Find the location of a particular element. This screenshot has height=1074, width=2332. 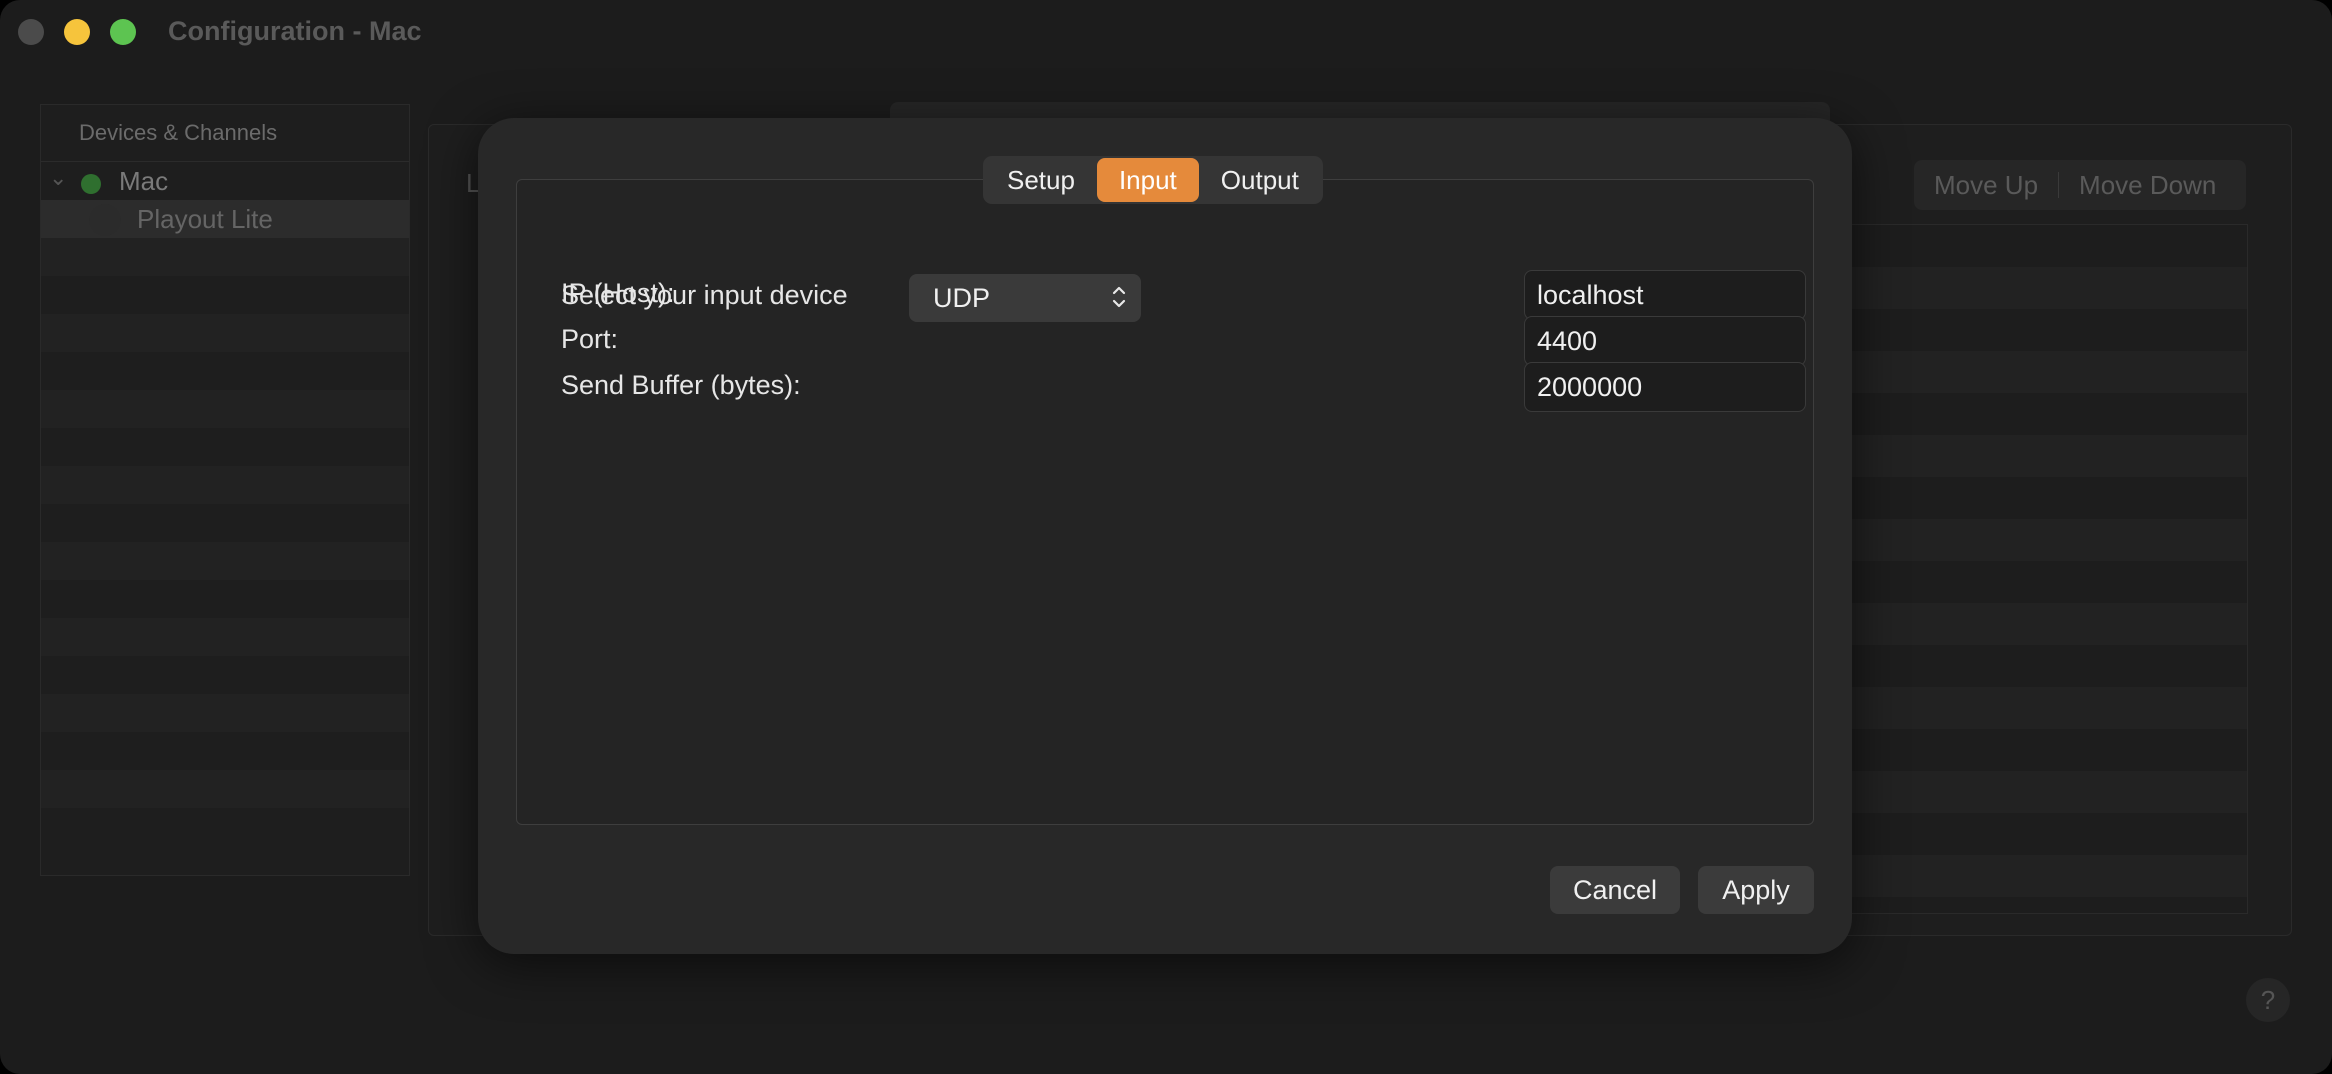

sidebar-header: Devices & Channels is located at coordinates (225, 133).